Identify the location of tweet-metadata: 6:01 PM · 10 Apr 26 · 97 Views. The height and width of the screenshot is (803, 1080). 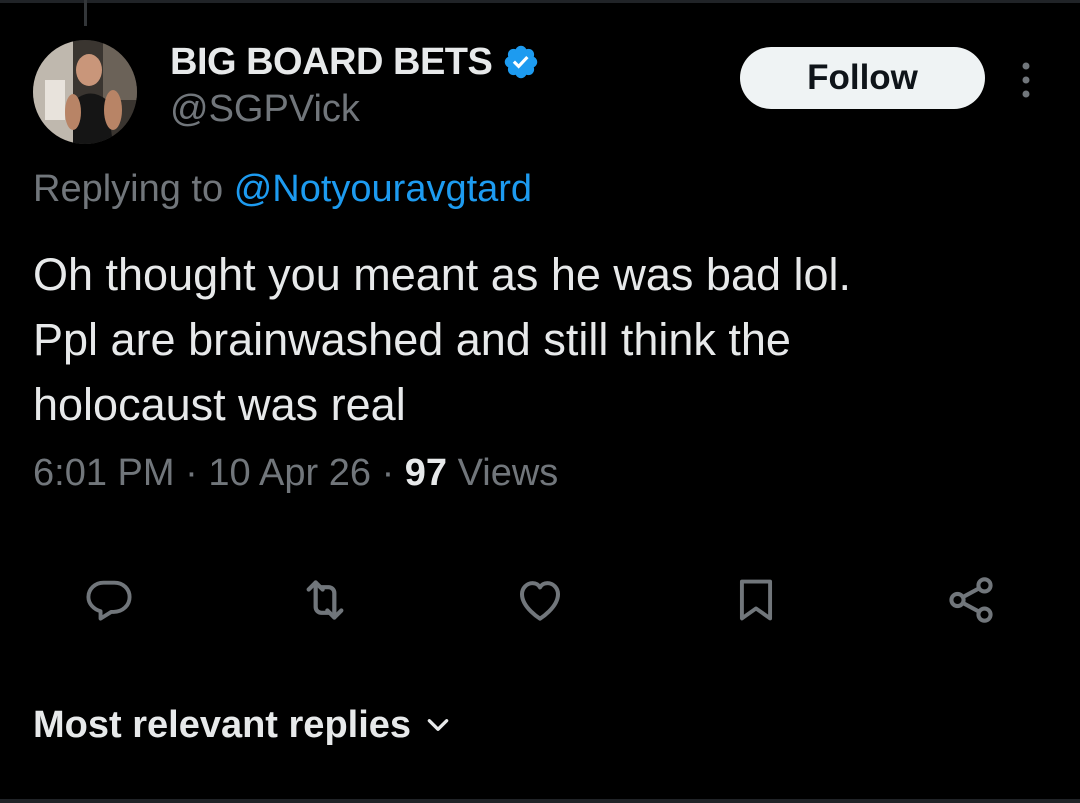
(295, 473).